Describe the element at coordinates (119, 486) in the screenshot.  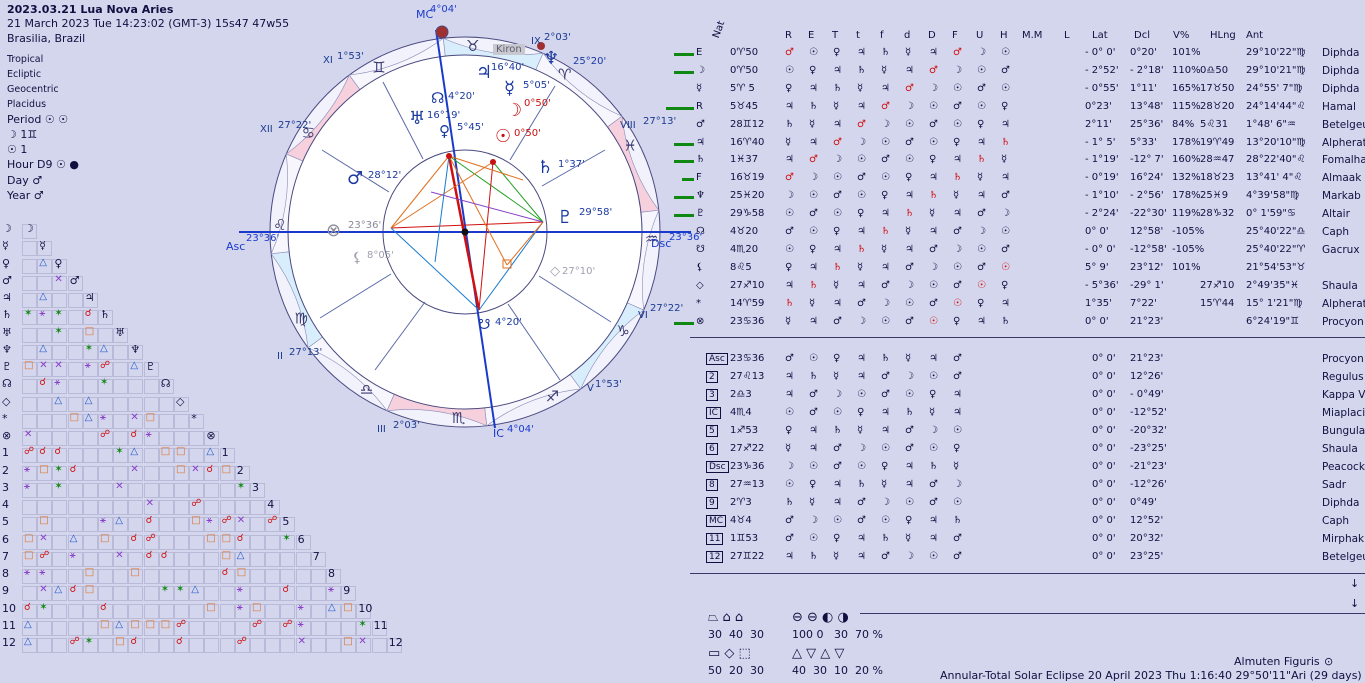
I see `aspect-icon: ✕` at that location.